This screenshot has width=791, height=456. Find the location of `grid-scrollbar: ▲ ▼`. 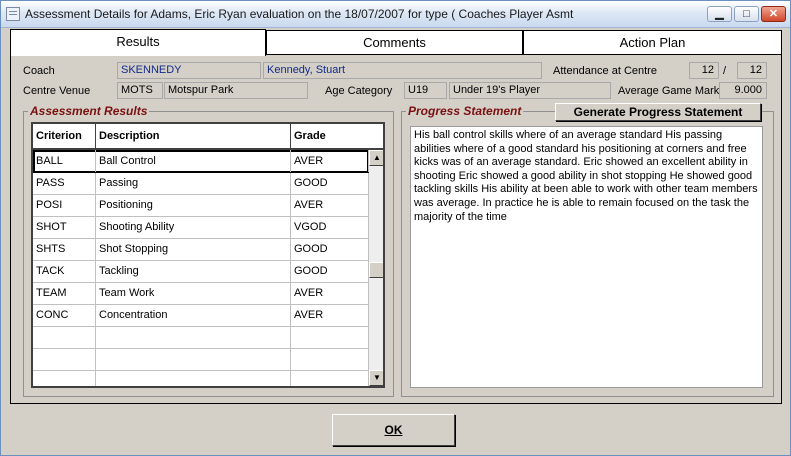

grid-scrollbar: ▲ ▼ is located at coordinates (376, 268).